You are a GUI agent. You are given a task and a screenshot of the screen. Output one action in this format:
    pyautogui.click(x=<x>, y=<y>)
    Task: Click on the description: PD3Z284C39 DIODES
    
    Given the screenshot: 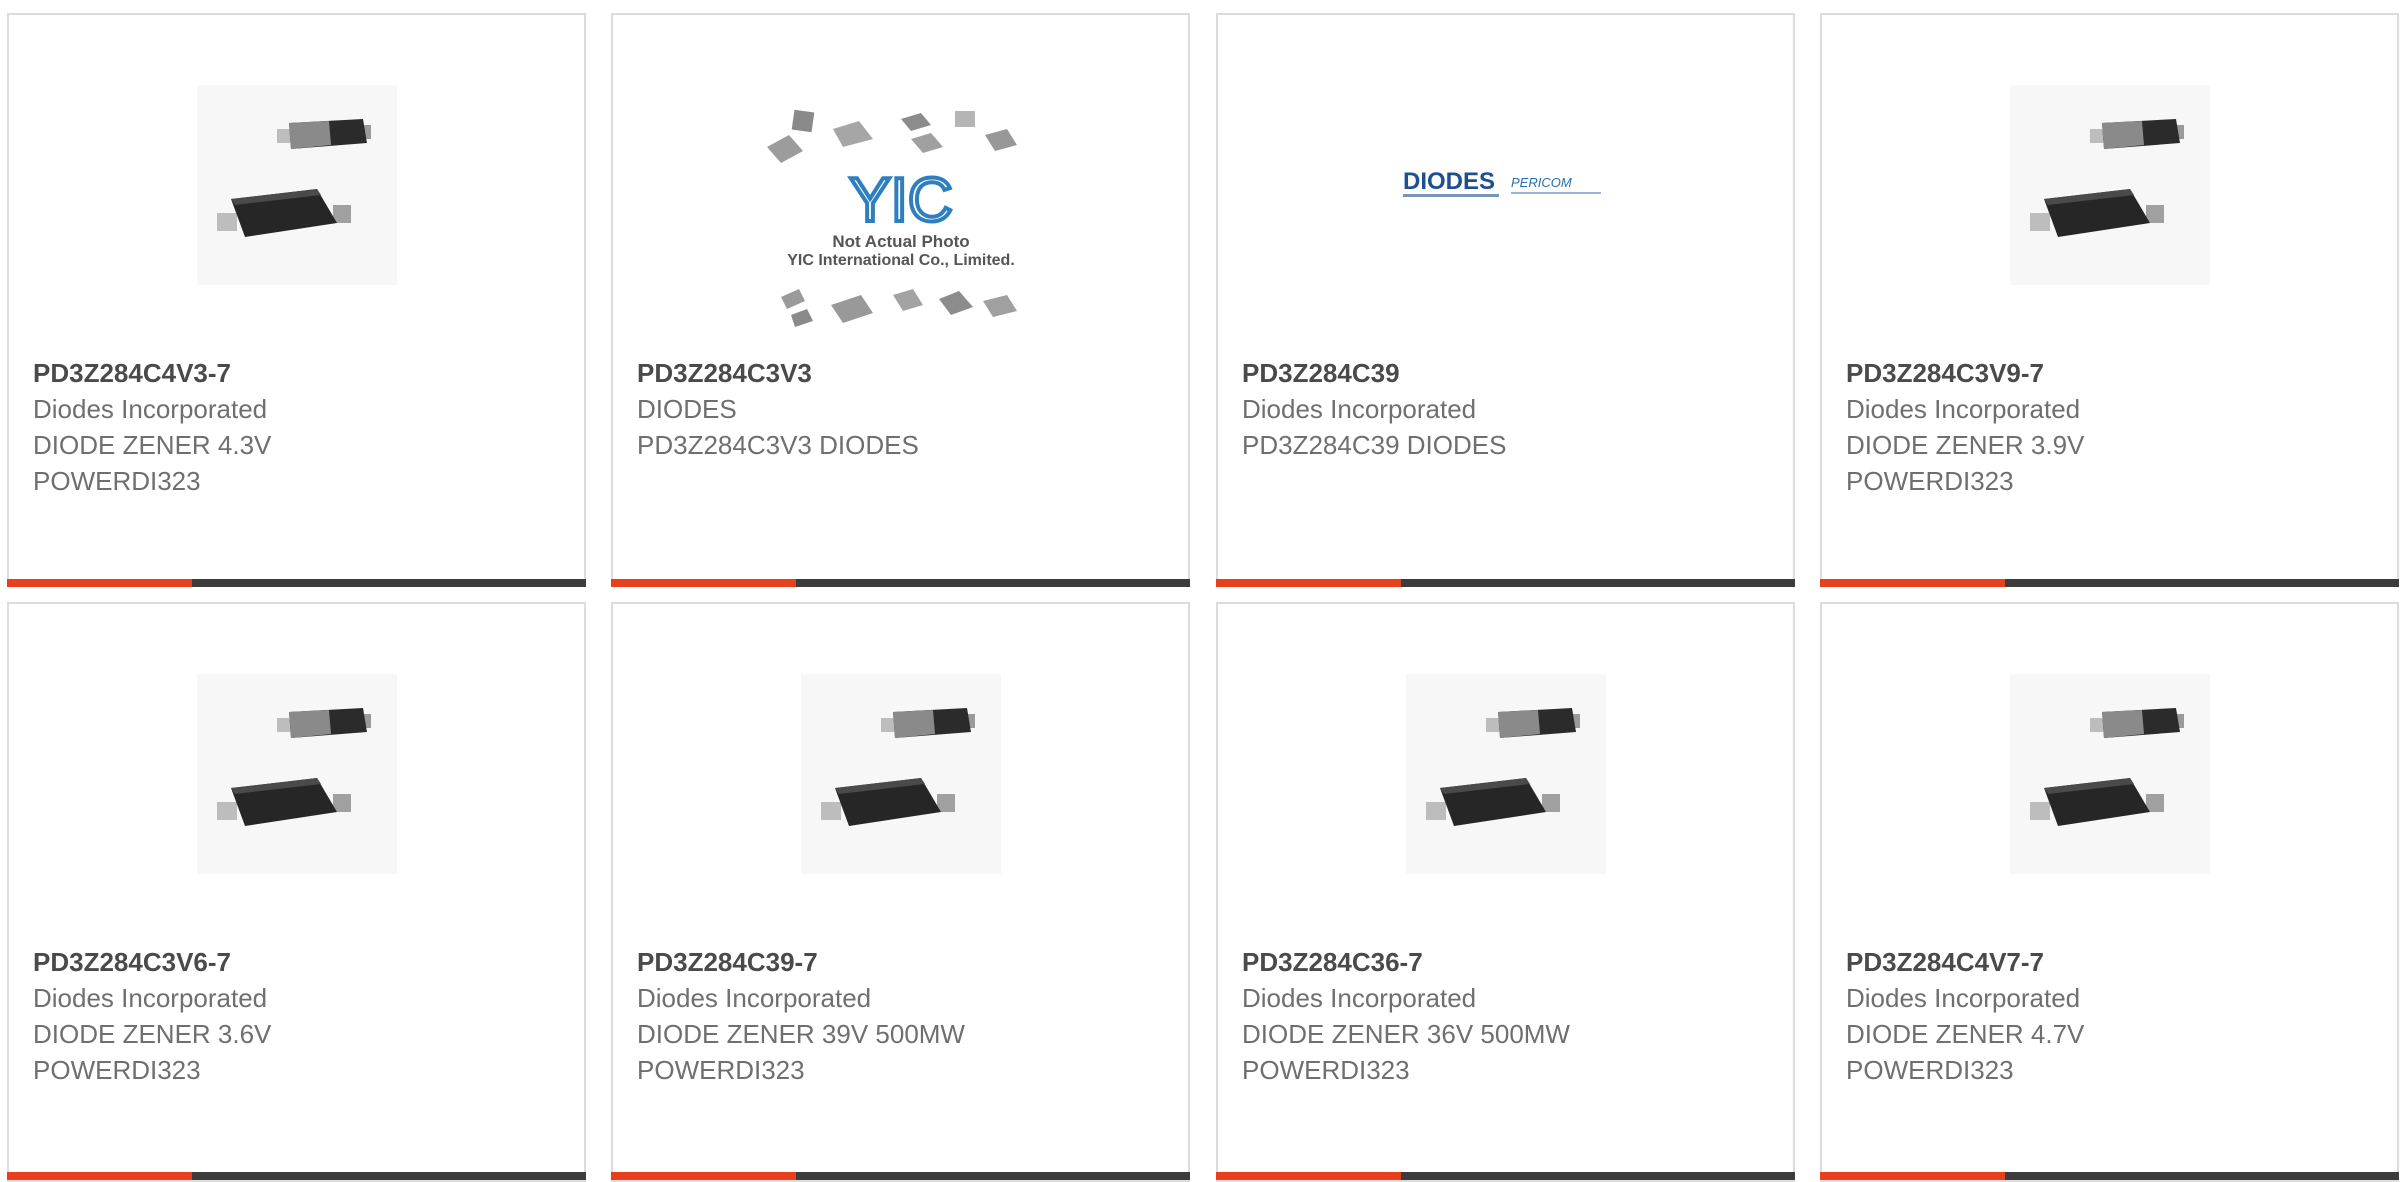 What is the action you would take?
    pyautogui.click(x=1374, y=445)
    